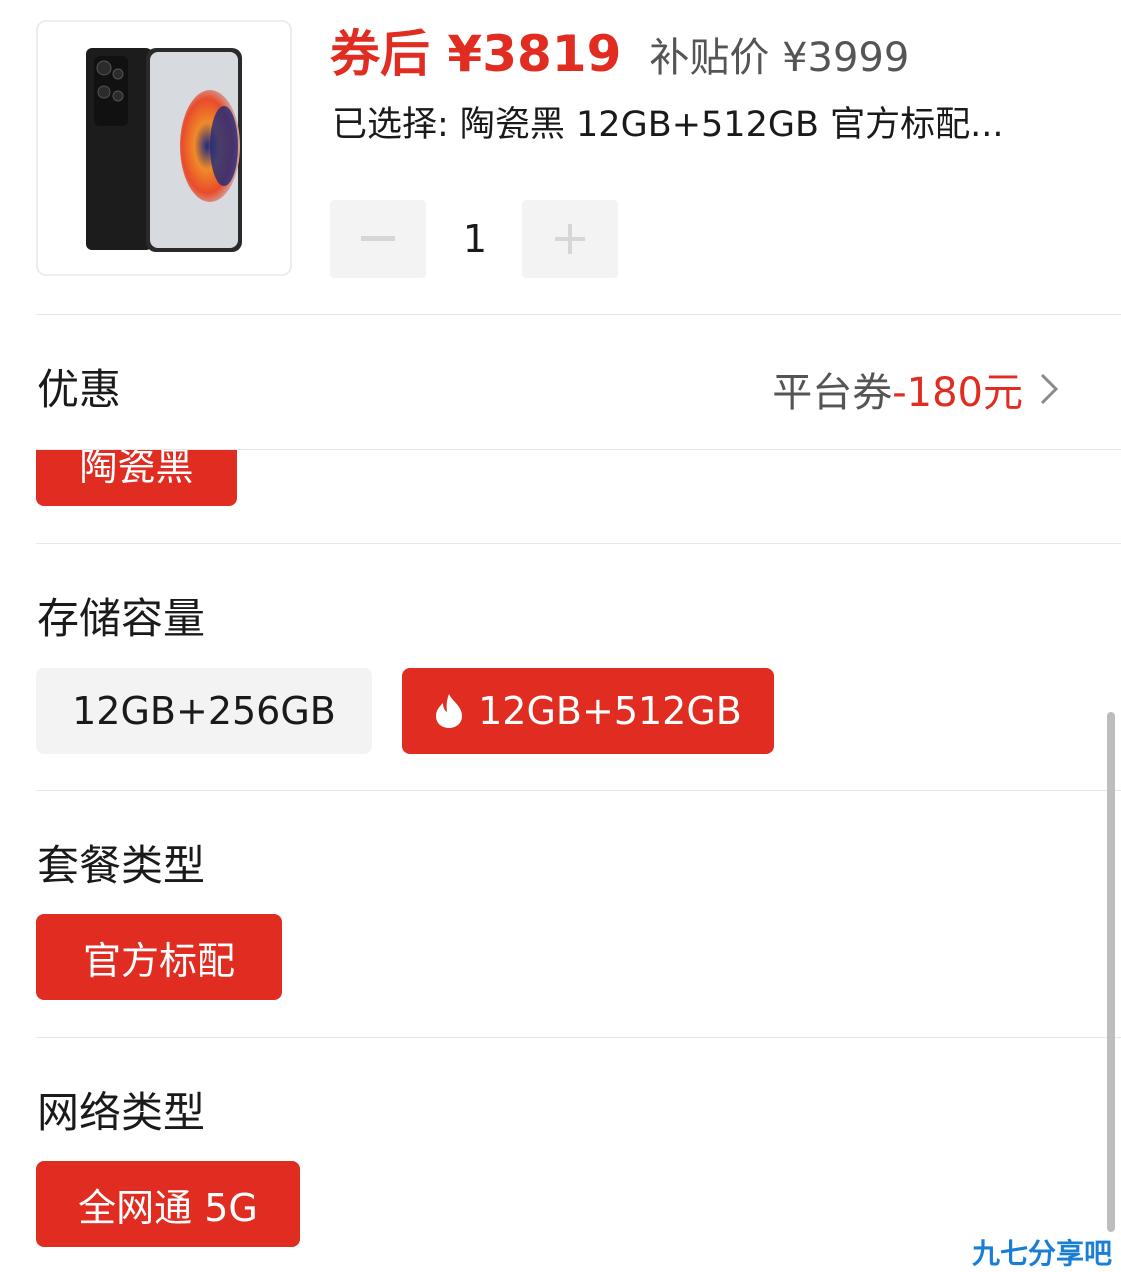  I want to click on quantity-decrease-button, so click(378, 239).